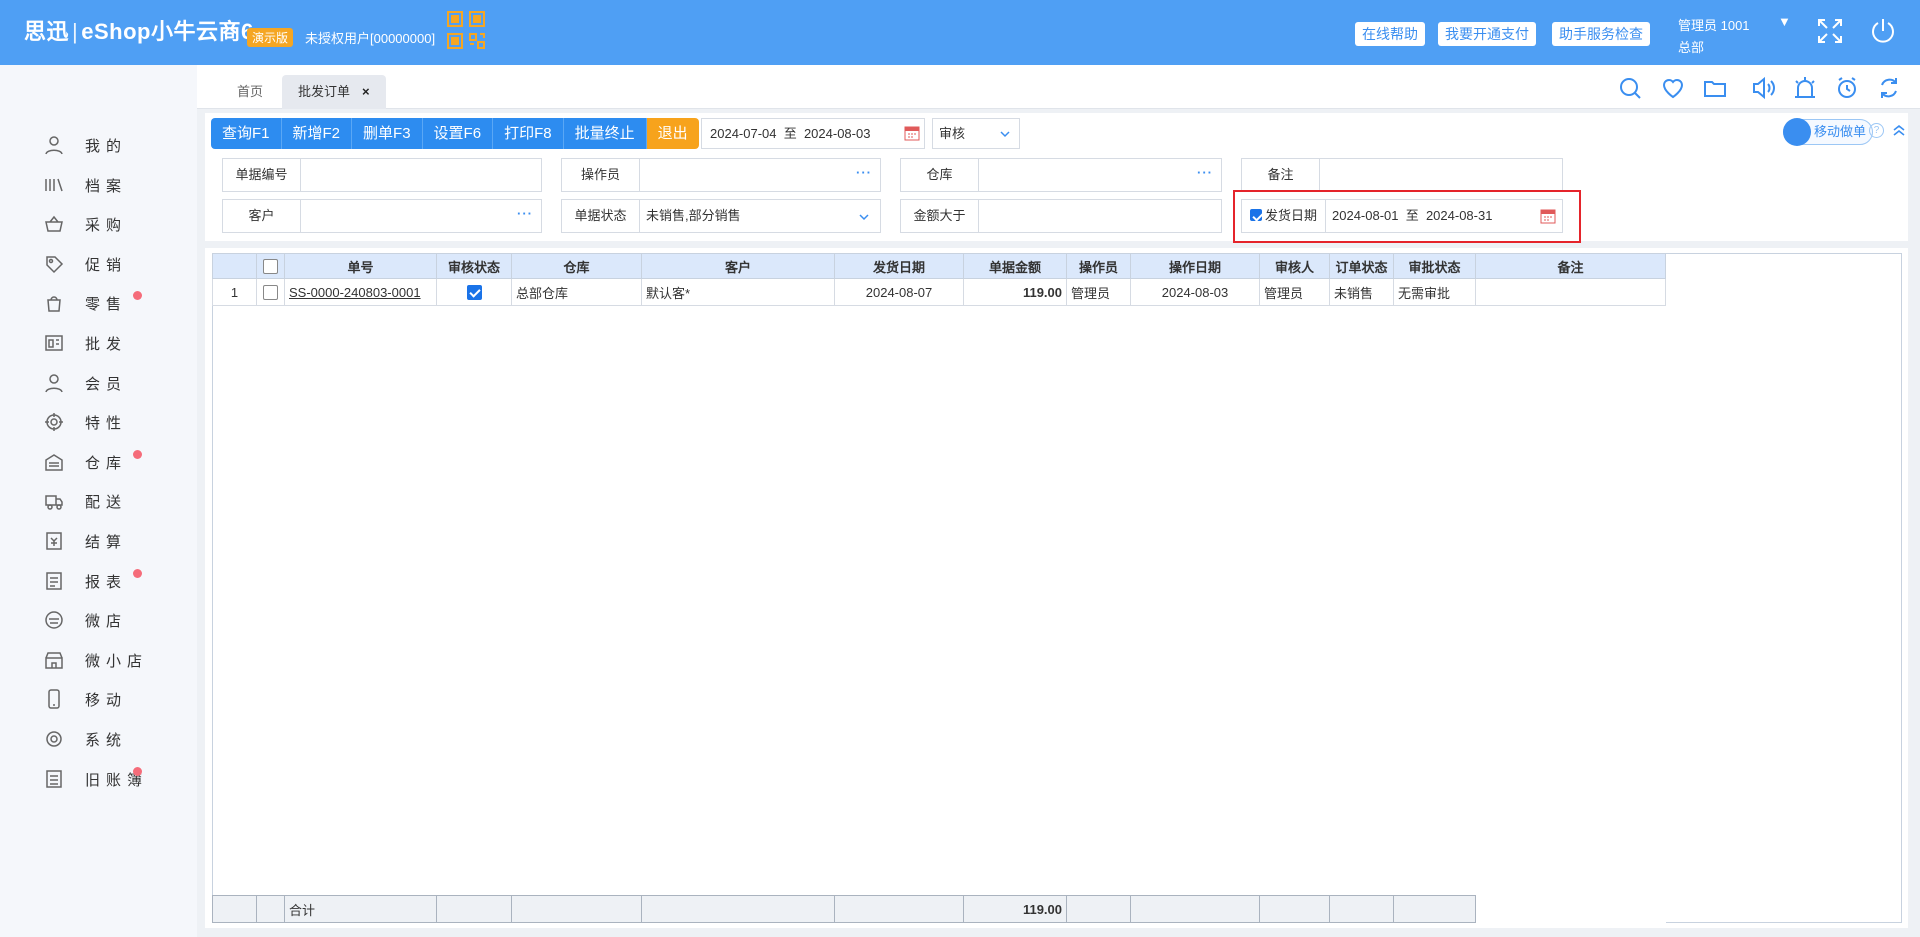  What do you see at coordinates (1630, 88) in the screenshot?
I see `search-icon` at bounding box center [1630, 88].